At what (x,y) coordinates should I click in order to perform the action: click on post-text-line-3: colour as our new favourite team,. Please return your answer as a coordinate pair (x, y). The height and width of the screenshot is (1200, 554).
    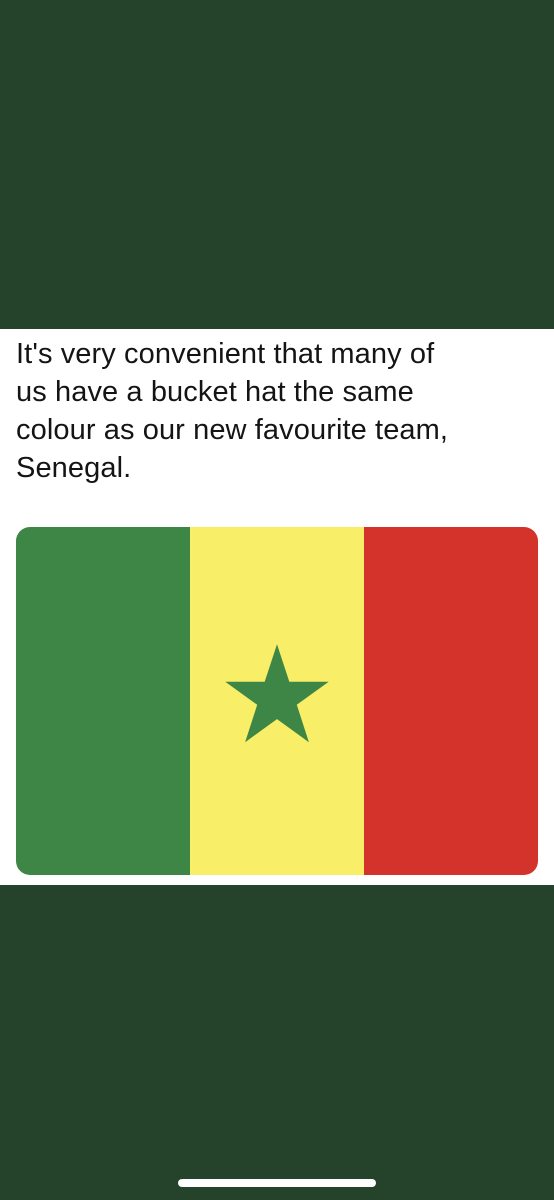
    Looking at the image, I should click on (232, 430).